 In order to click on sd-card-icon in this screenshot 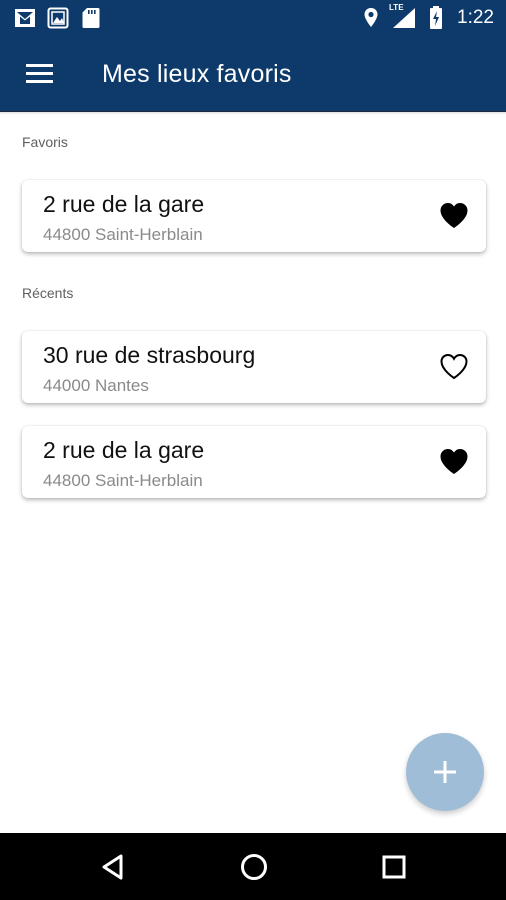, I will do `click(91, 18)`.